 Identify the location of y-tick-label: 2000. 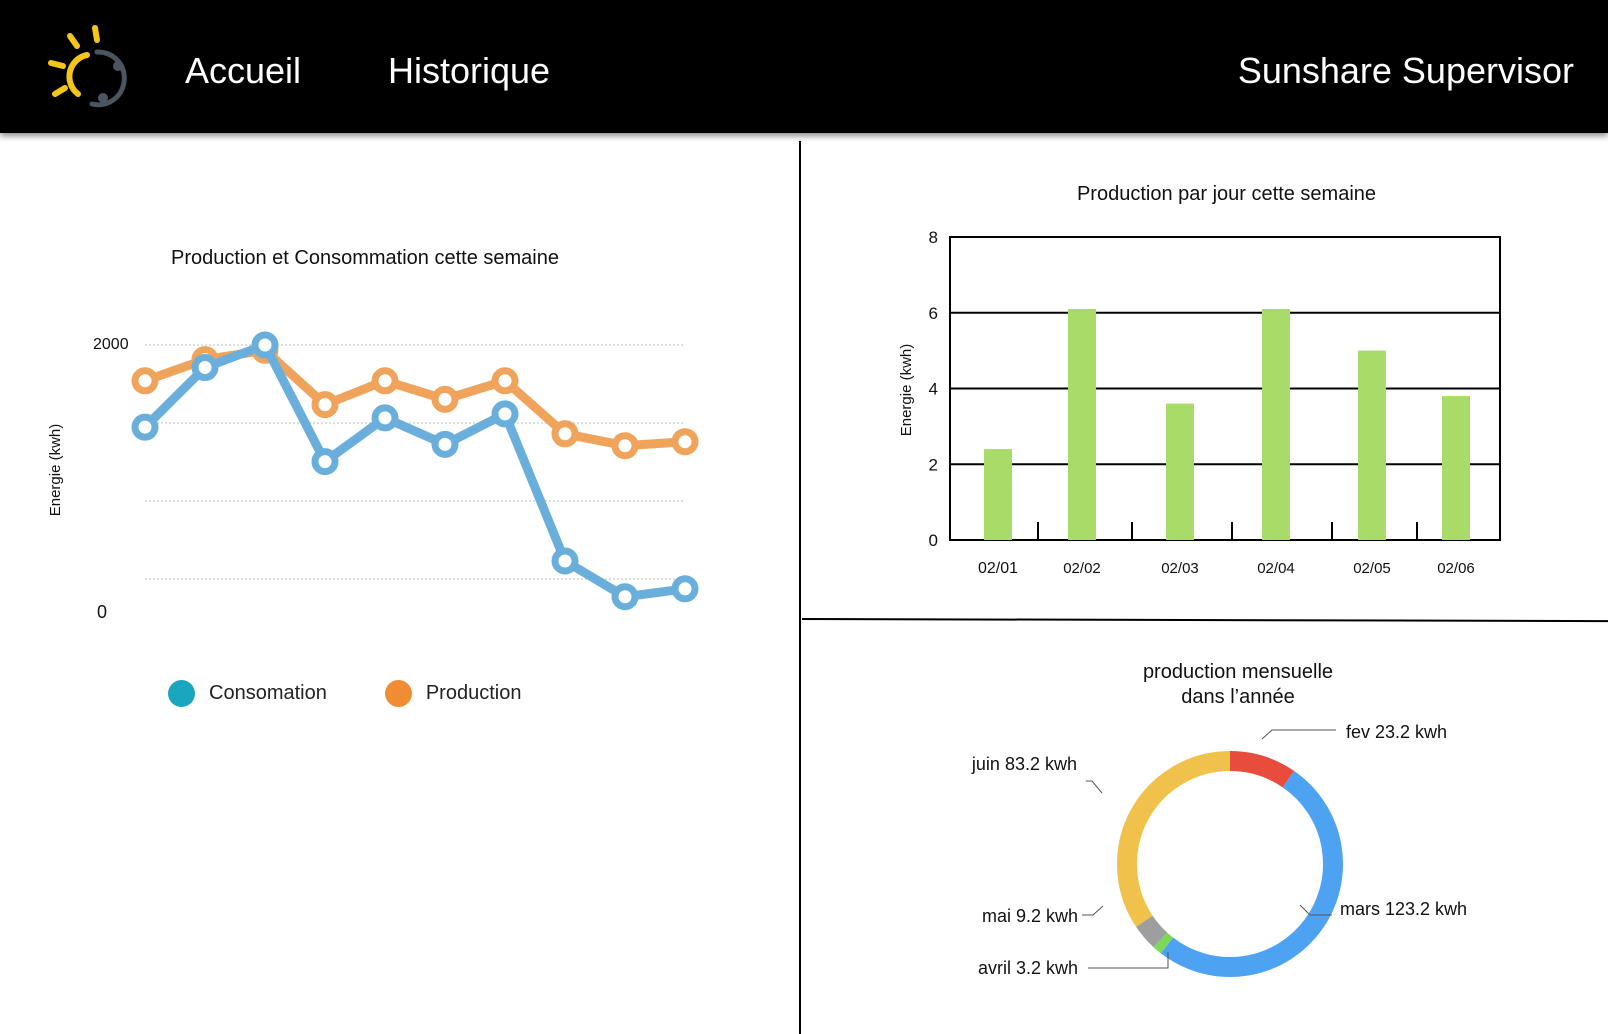
(111, 344).